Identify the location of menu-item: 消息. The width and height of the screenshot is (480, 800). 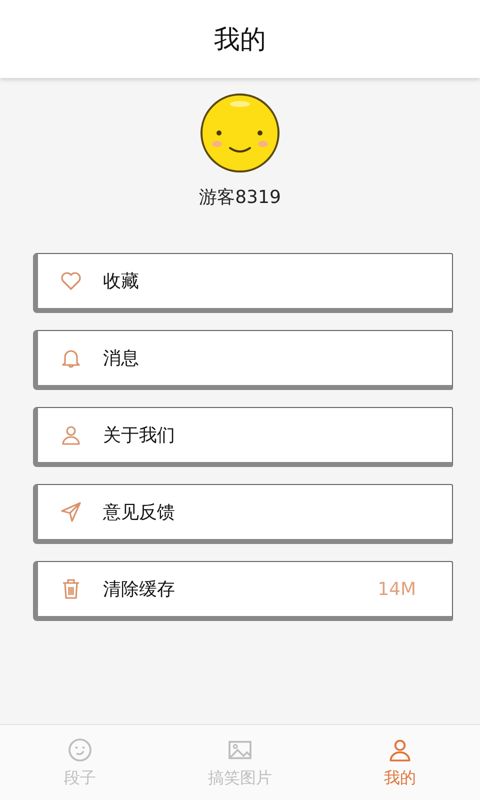
(243, 360).